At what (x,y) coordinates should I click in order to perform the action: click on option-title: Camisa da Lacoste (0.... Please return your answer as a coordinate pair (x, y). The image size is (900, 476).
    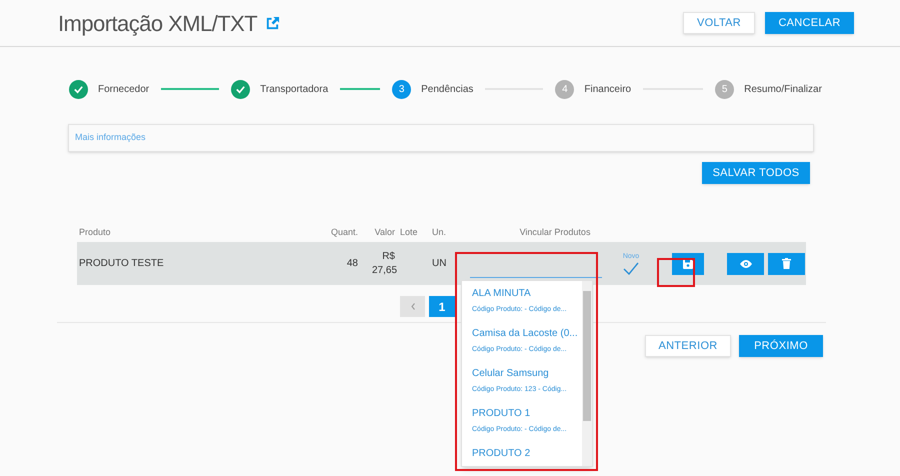
    Looking at the image, I should click on (528, 334).